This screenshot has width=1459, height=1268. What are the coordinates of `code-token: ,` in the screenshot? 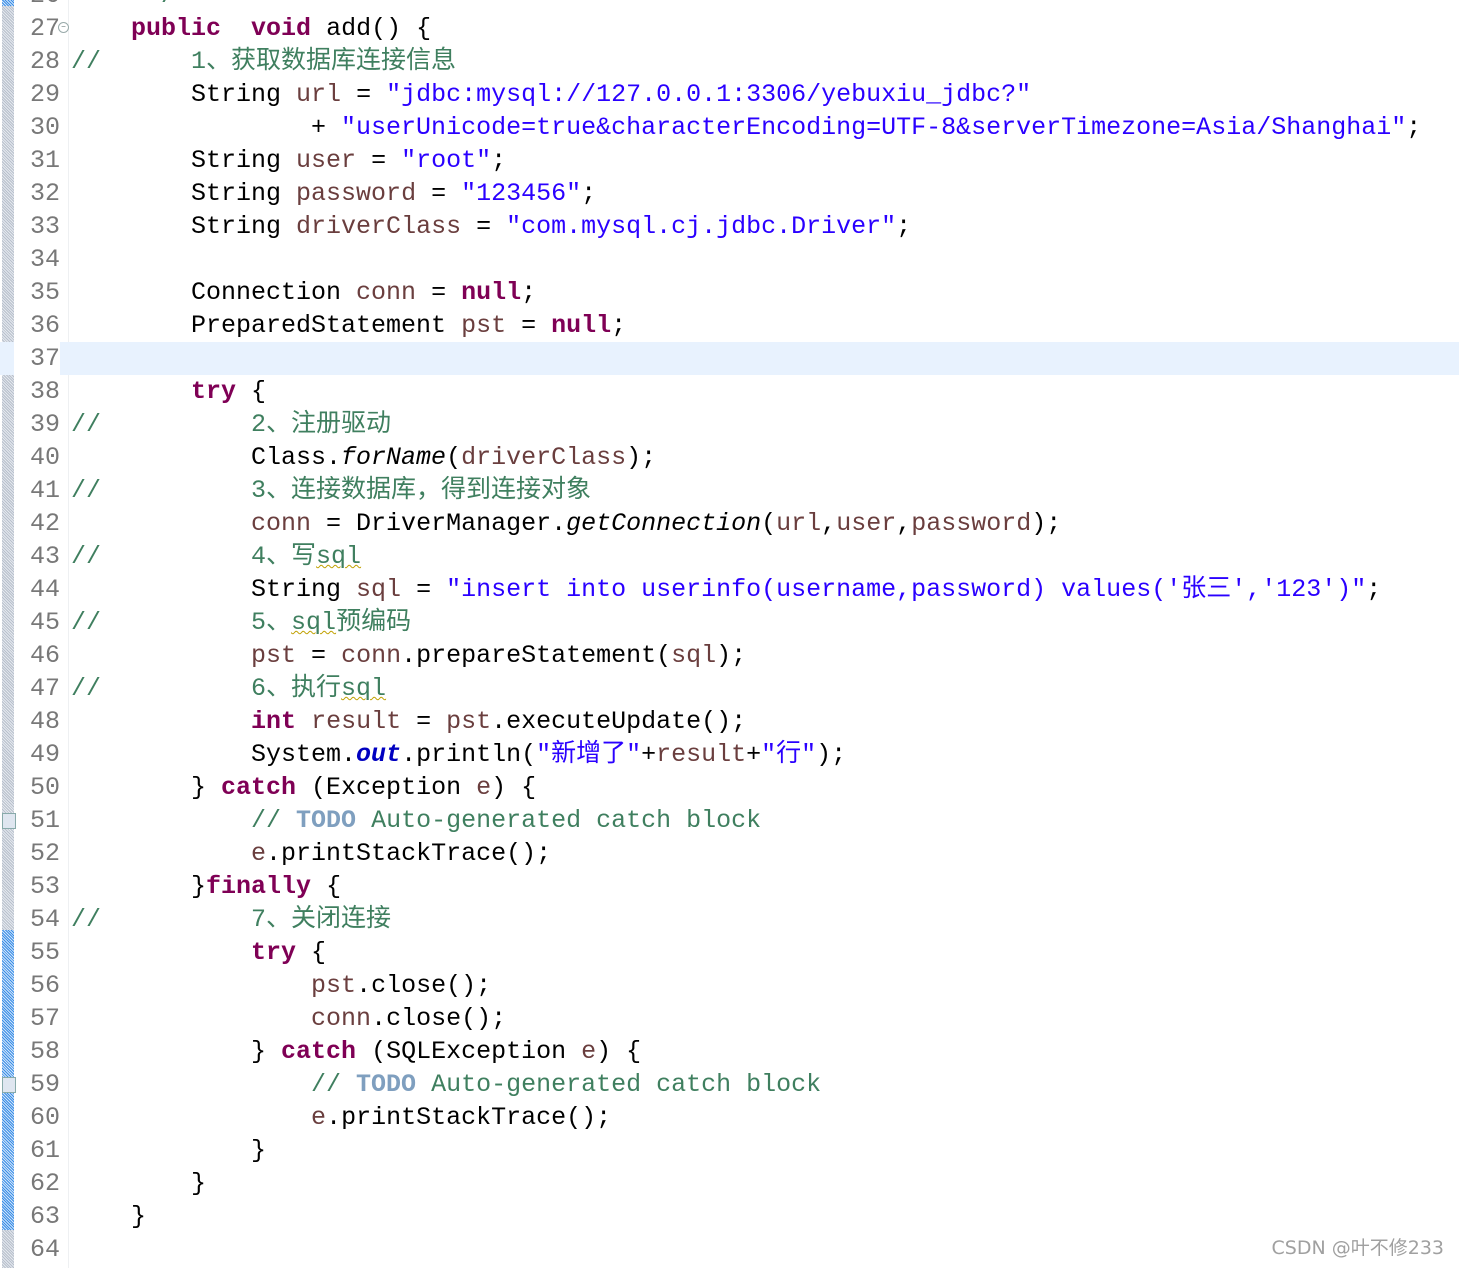 It's located at (829, 523).